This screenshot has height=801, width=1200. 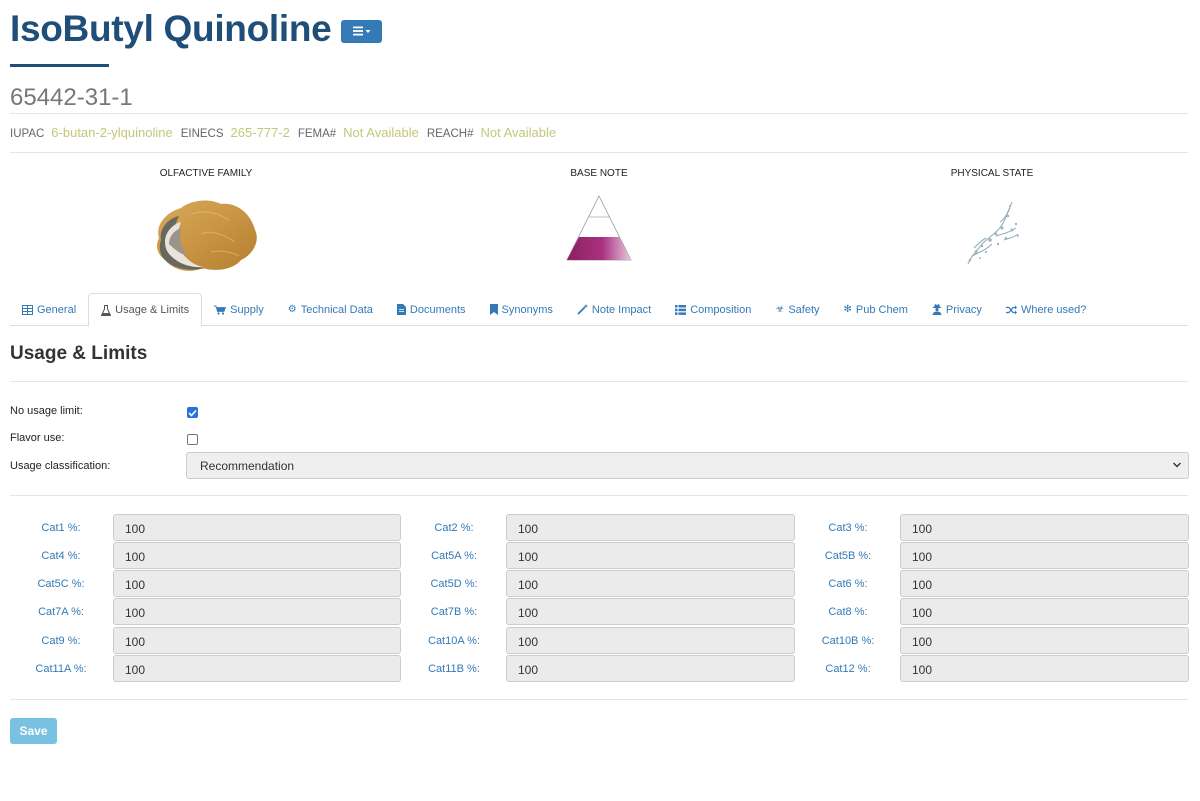 I want to click on tab-pub-chem-label: Pub Chem, so click(x=881, y=309).